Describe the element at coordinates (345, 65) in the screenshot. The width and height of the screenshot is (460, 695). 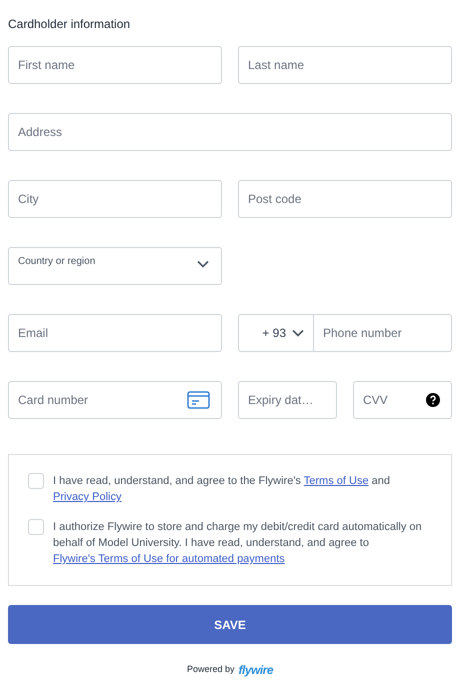
I see `last-name-field: Last name` at that location.